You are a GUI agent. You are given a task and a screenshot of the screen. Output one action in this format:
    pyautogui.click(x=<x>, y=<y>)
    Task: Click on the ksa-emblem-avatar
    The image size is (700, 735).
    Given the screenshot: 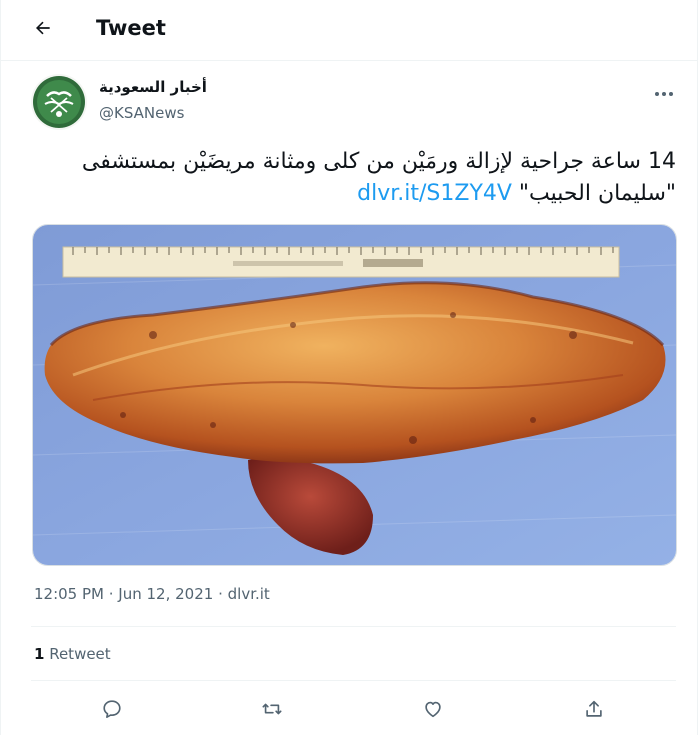 What is the action you would take?
    pyautogui.click(x=59, y=102)
    